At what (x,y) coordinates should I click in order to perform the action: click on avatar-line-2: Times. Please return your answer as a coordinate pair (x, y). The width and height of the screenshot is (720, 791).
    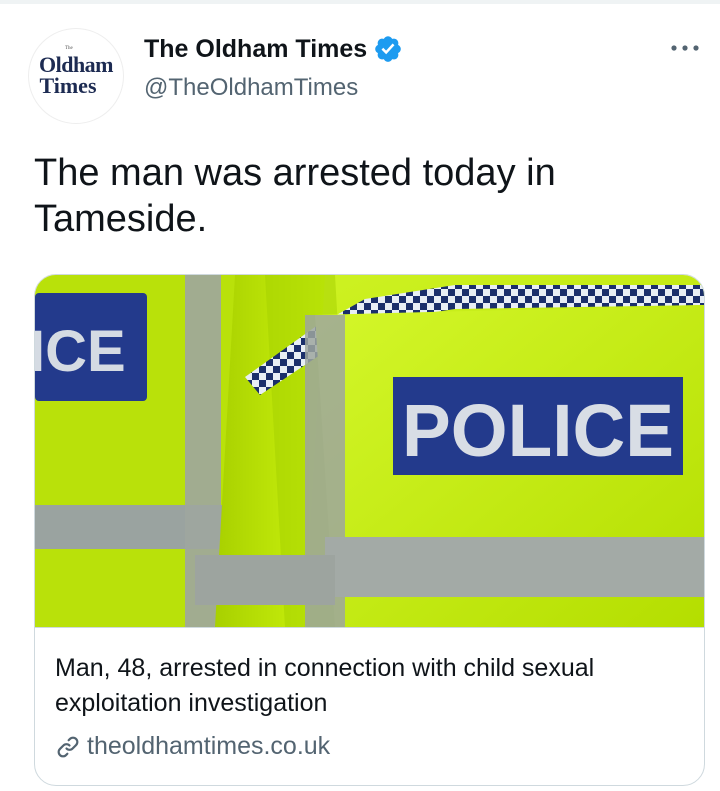
    Looking at the image, I should click on (68, 85).